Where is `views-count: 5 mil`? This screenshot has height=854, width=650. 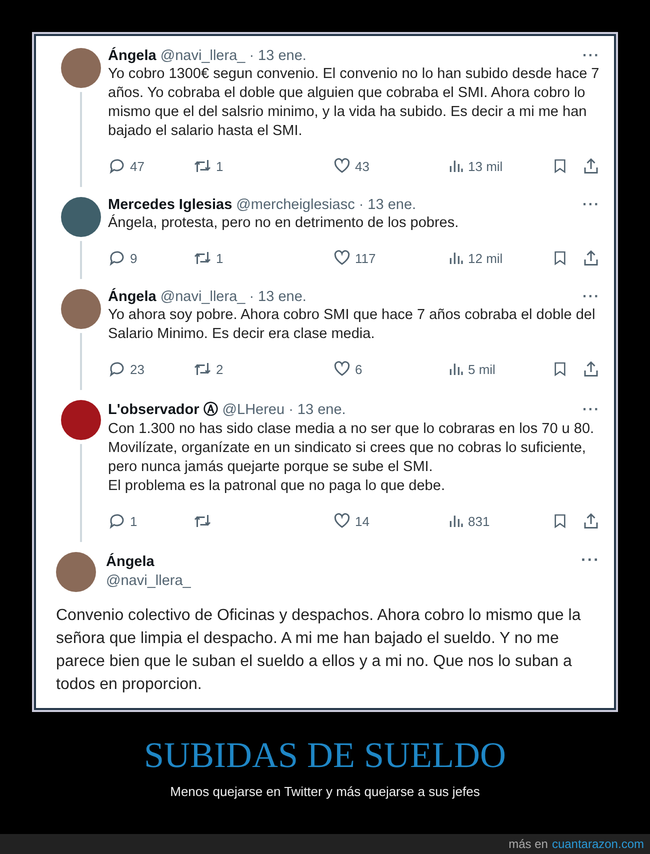 views-count: 5 mil is located at coordinates (482, 369).